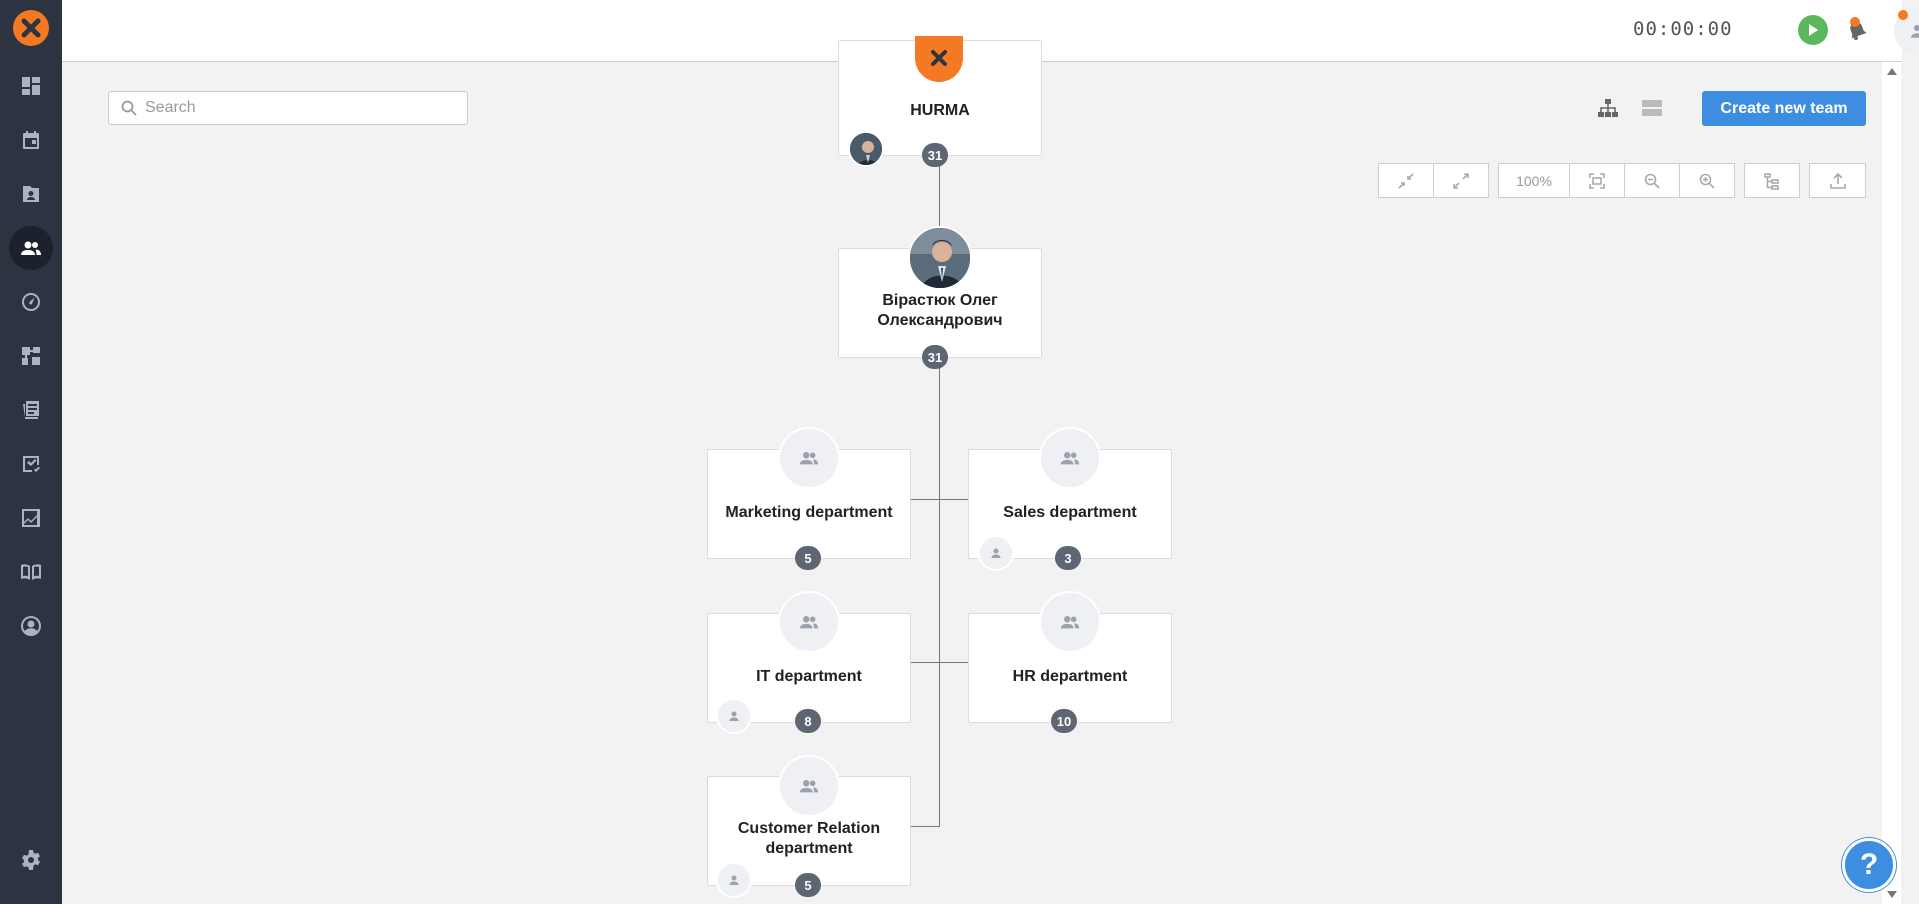 The height and width of the screenshot is (904, 1919). I want to click on hurma-logo, so click(31, 28).